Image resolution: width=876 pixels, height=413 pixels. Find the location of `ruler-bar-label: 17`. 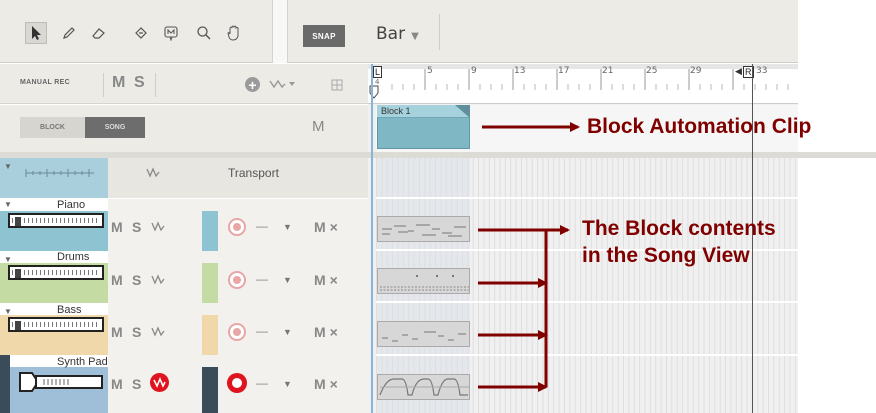

ruler-bar-label: 17 is located at coordinates (564, 71).